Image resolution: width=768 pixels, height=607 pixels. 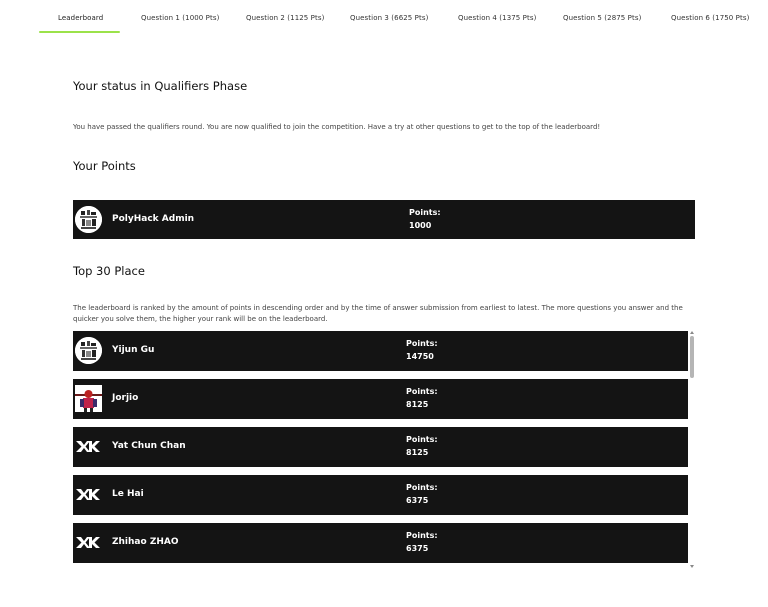 What do you see at coordinates (692, 566) in the screenshot?
I see `scroll-down-icon` at bounding box center [692, 566].